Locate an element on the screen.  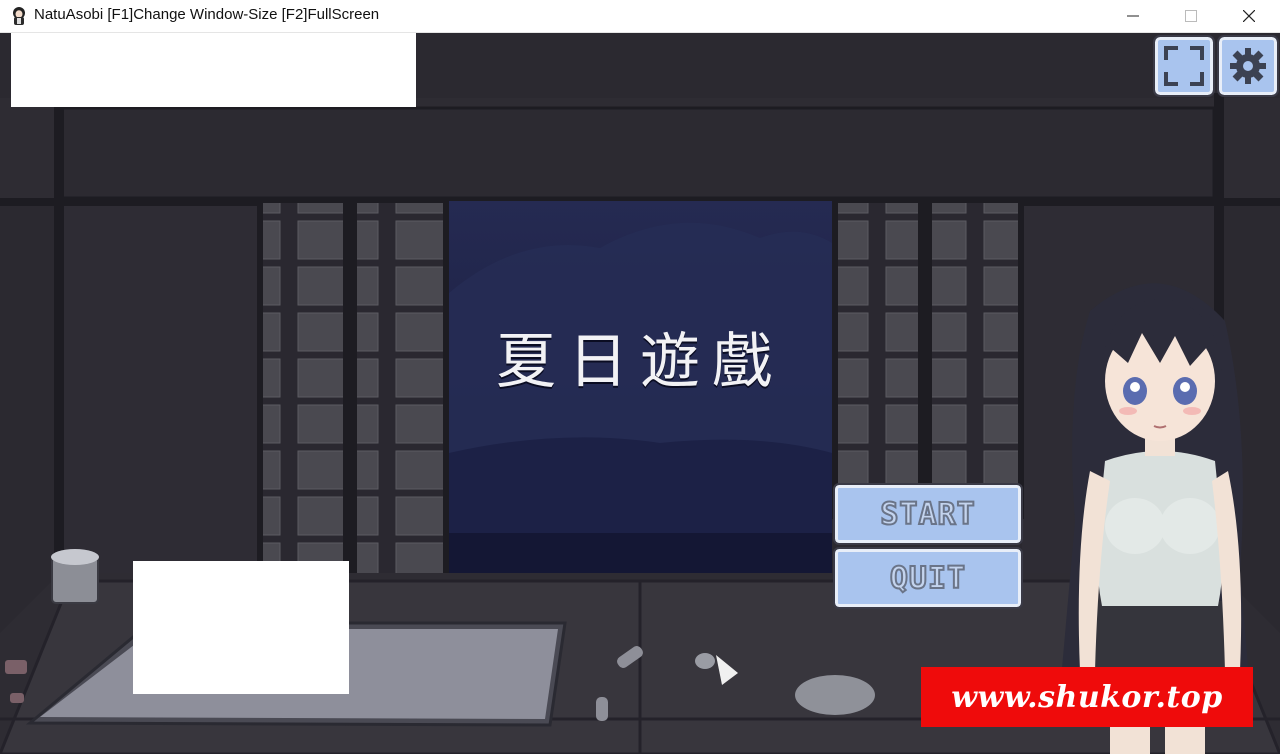
minimize-icon is located at coordinates (1133, 16).